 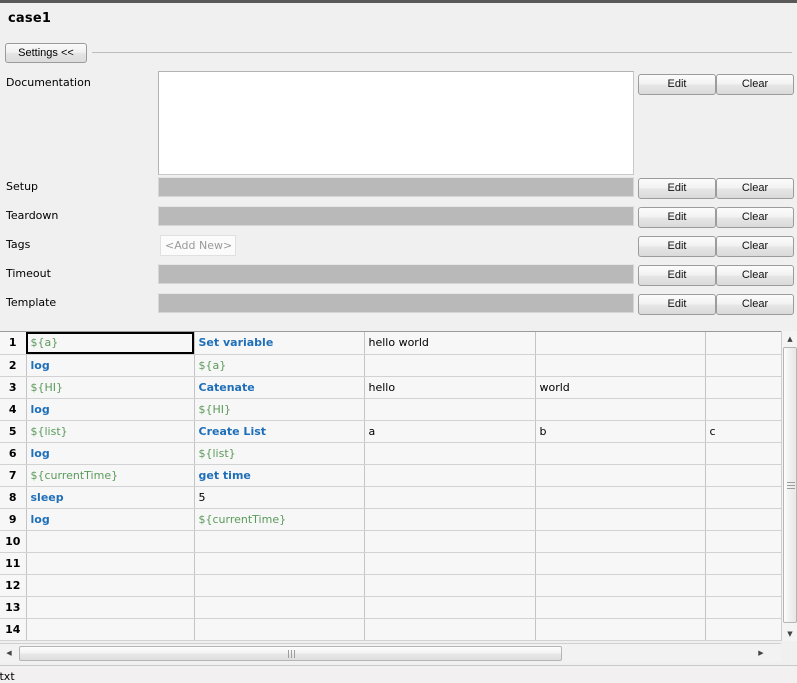 I want to click on template-field, so click(x=396, y=303).